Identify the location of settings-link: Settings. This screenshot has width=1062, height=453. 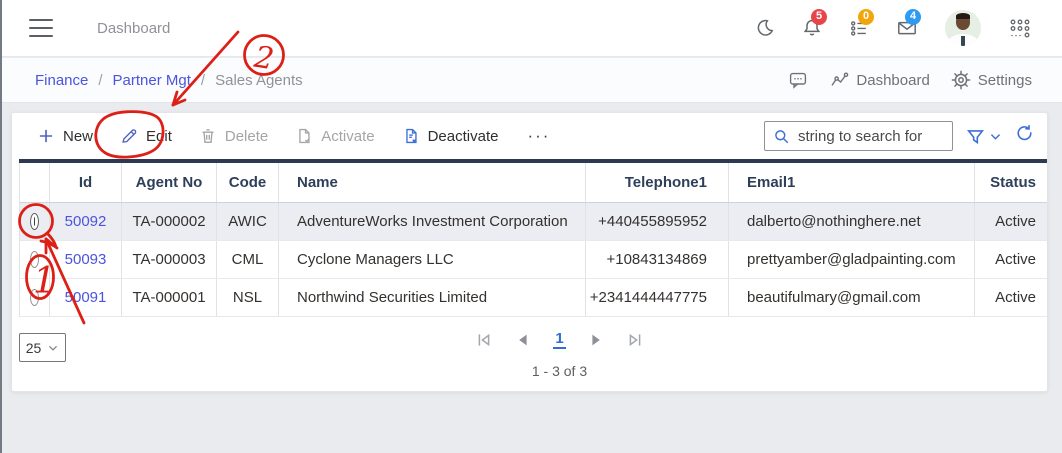
(991, 80).